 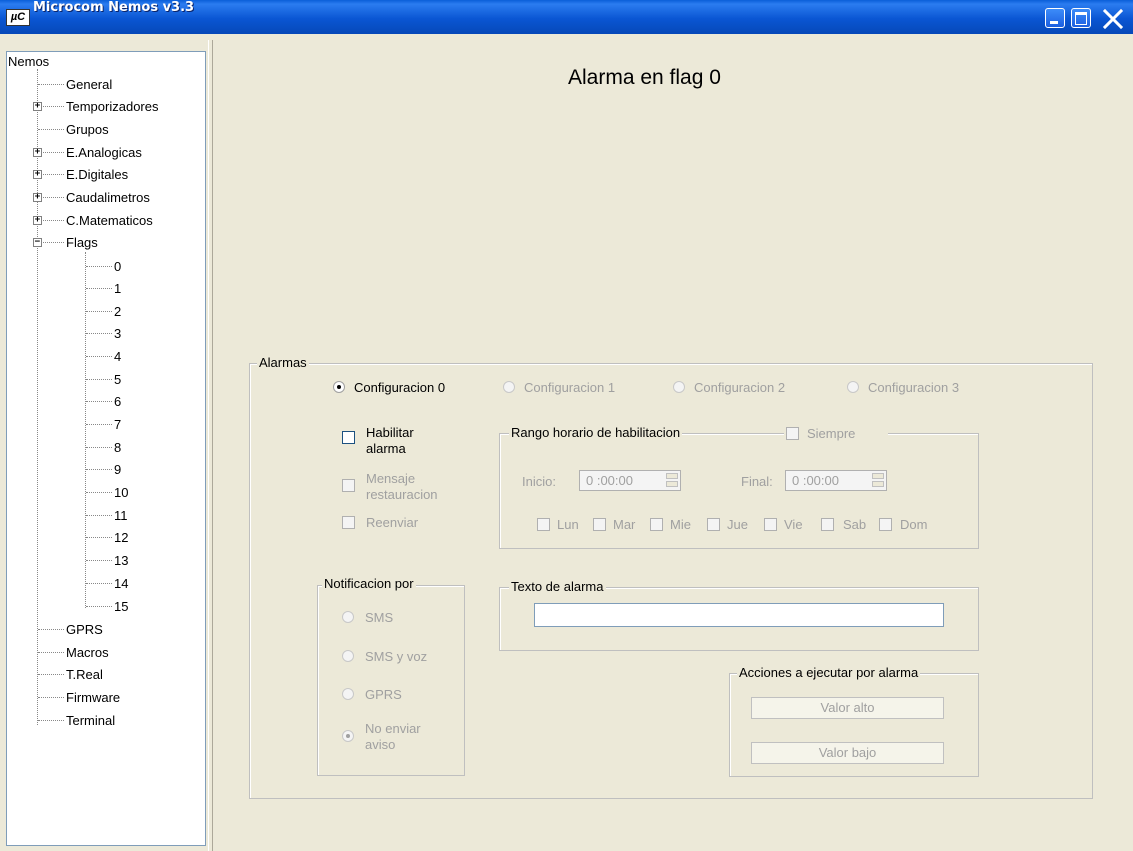 I want to click on tree-item-flag: 1, so click(x=117, y=288).